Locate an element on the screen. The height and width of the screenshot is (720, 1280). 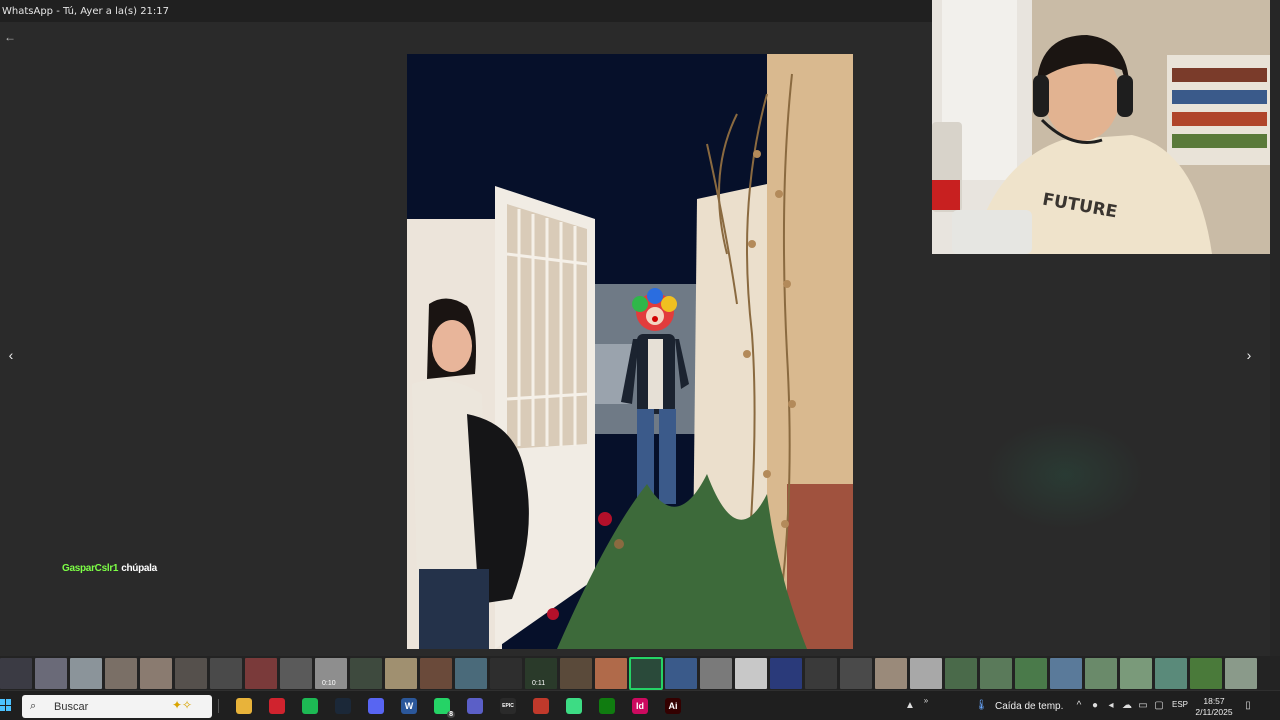
media-thumbnail: 0:10 is located at coordinates (331, 673).